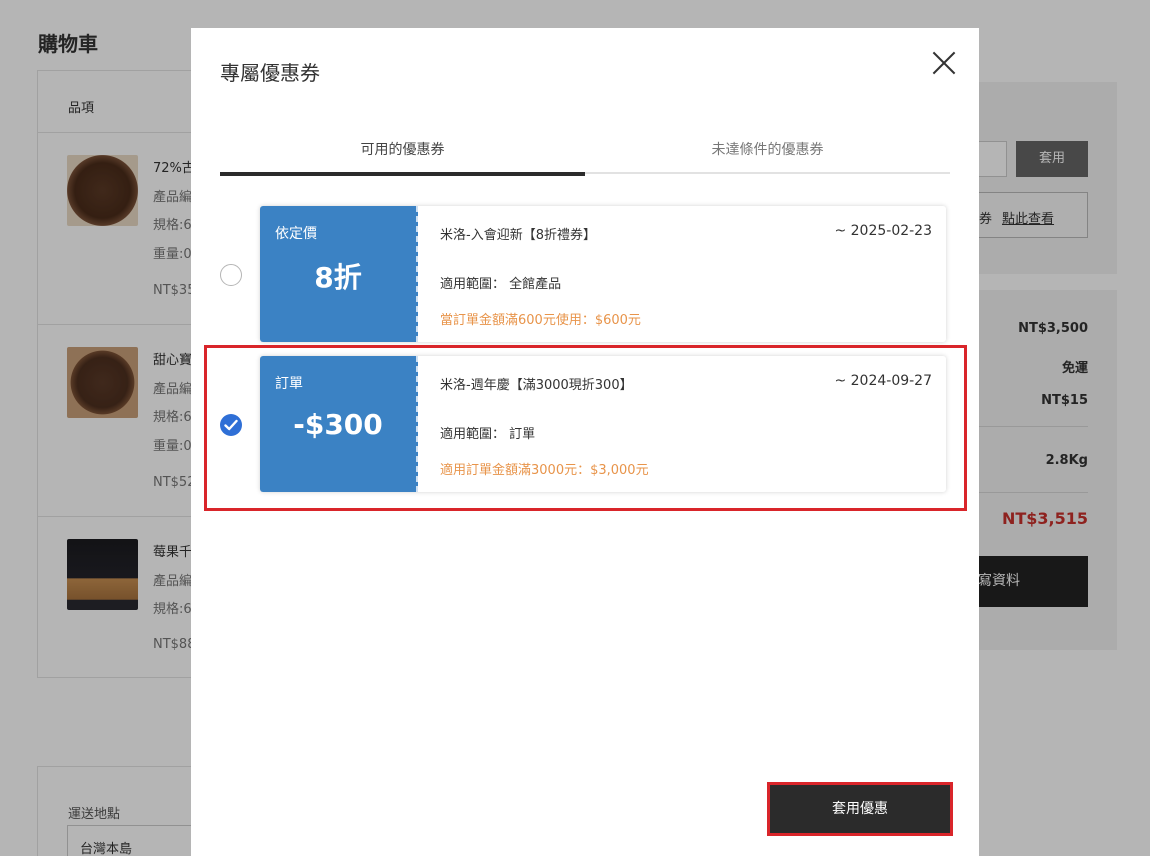  I want to click on coupon-tabs: 可用的優惠券 未達條件的優惠券, so click(585, 154).